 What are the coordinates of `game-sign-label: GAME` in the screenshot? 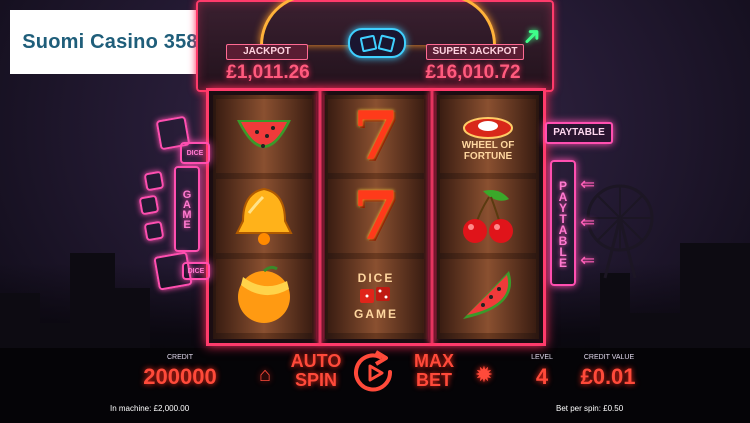 It's located at (187, 209).